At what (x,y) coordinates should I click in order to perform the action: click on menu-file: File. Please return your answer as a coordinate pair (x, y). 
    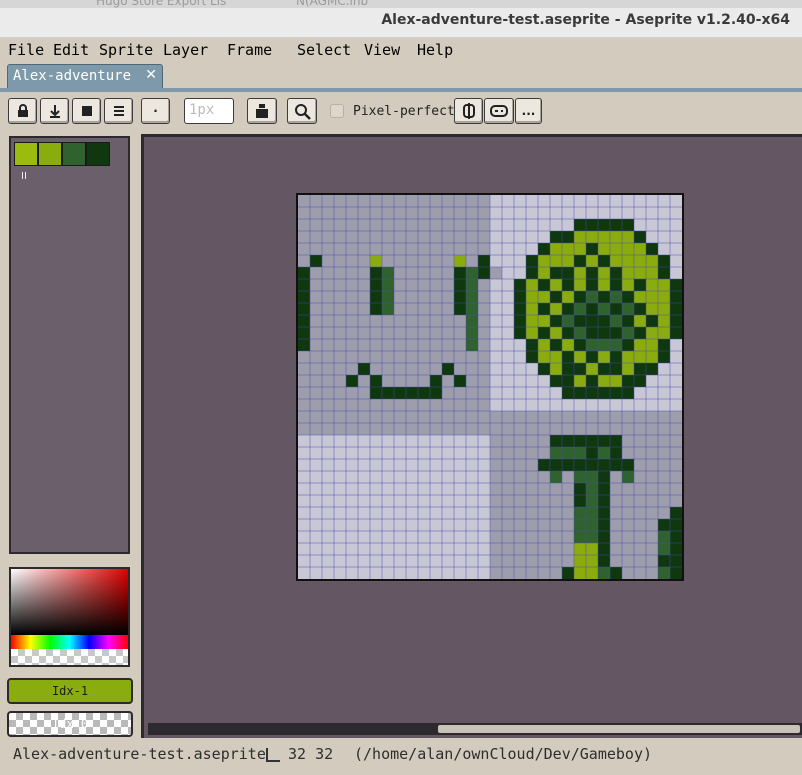
    Looking at the image, I should click on (26, 50).